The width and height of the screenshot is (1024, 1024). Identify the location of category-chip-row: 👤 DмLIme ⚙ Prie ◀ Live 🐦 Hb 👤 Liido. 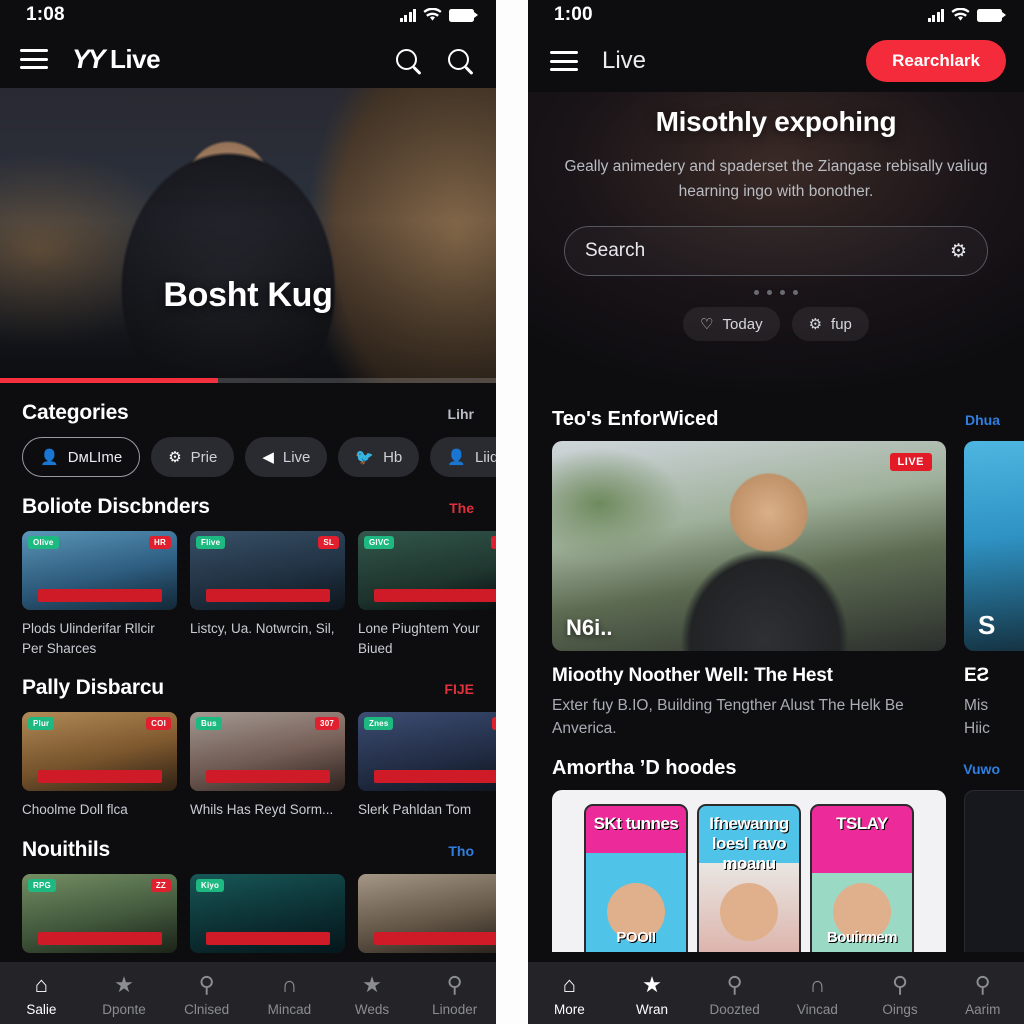
(248, 457).